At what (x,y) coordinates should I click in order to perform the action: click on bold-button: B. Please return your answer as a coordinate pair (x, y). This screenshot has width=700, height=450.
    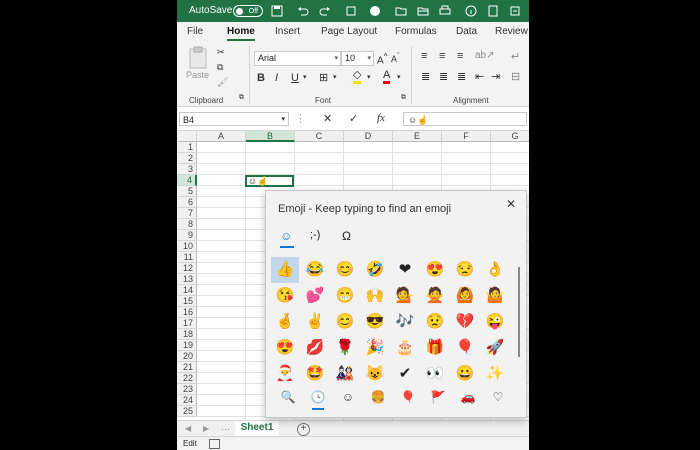
    Looking at the image, I should click on (261, 78).